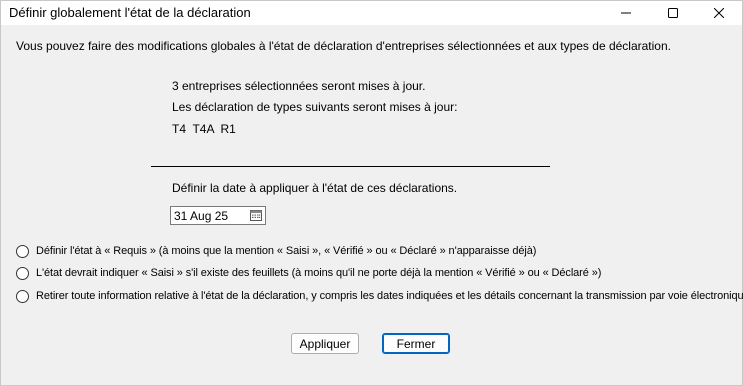  What do you see at coordinates (204, 129) in the screenshot?
I see `return-types: T4 T4A R1` at bounding box center [204, 129].